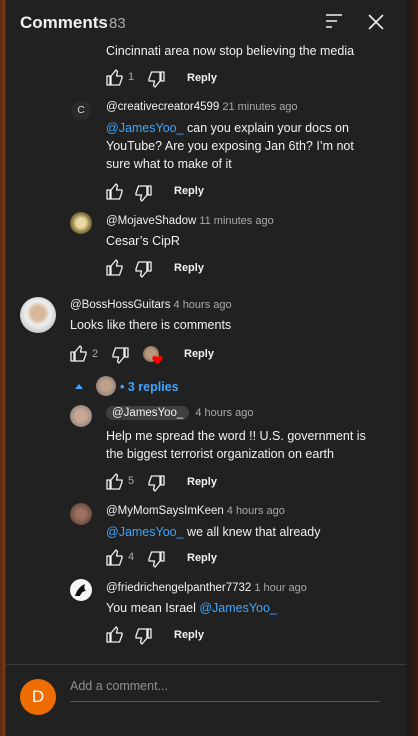  I want to click on comment-author: @MojaveShadow, so click(151, 221).